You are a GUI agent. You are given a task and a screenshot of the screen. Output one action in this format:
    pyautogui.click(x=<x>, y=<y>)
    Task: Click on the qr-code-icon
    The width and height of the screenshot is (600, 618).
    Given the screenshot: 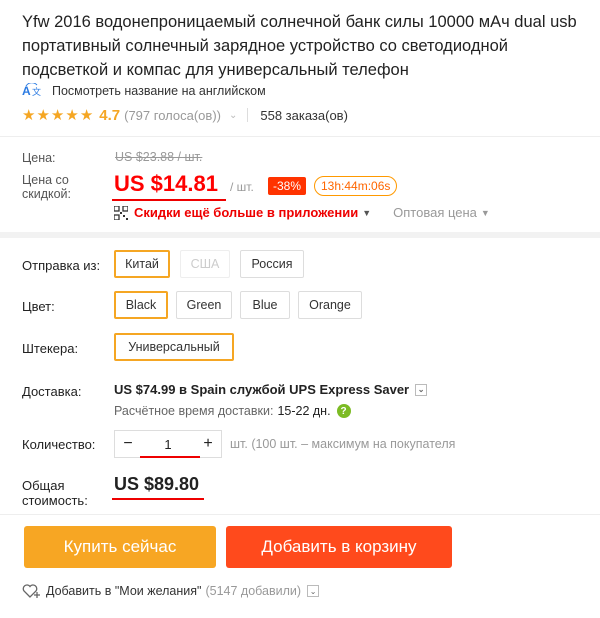 What is the action you would take?
    pyautogui.click(x=121, y=212)
    